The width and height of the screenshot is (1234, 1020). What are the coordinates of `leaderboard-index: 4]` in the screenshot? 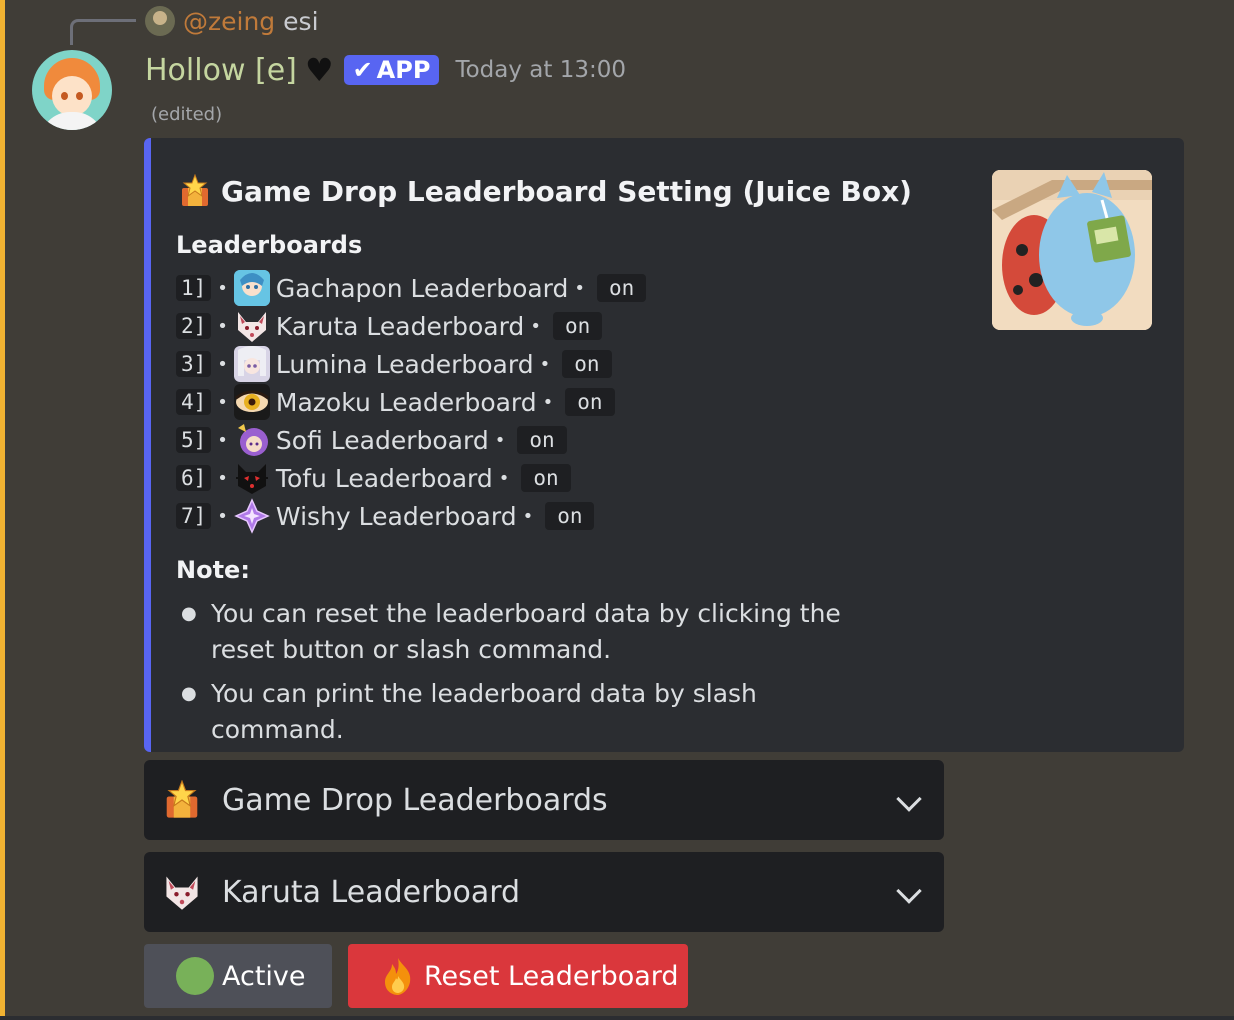 It's located at (194, 402).